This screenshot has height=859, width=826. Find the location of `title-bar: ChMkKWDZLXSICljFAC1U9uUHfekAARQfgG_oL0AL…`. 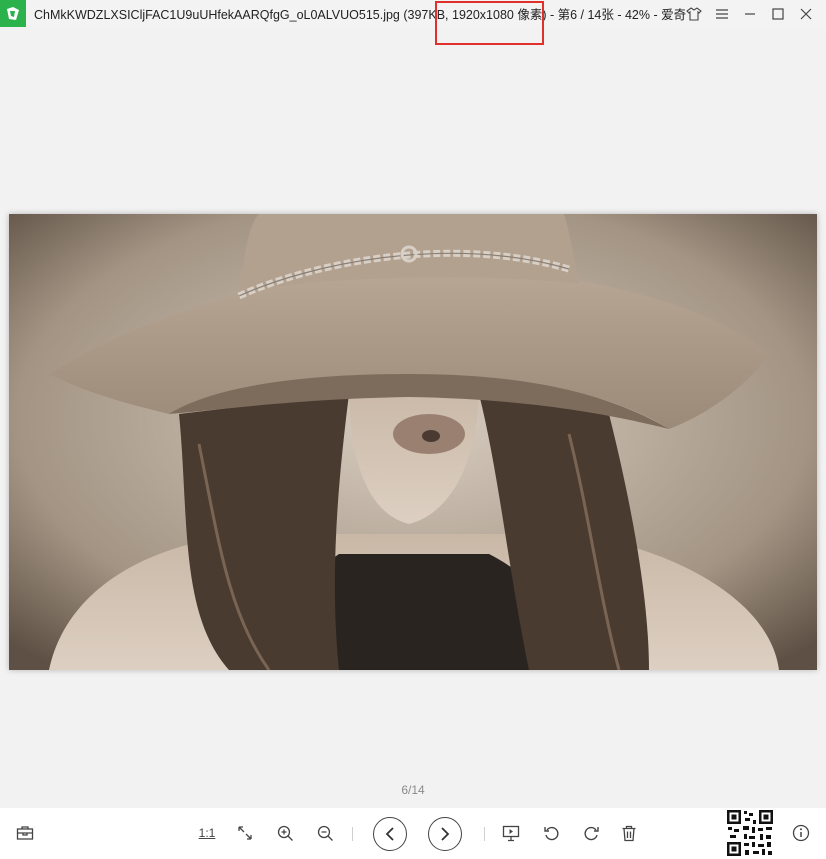

title-bar: ChMkKWDZLXSICljFAC1U9uUHfekAARQfgG_oL0AL… is located at coordinates (413, 13).